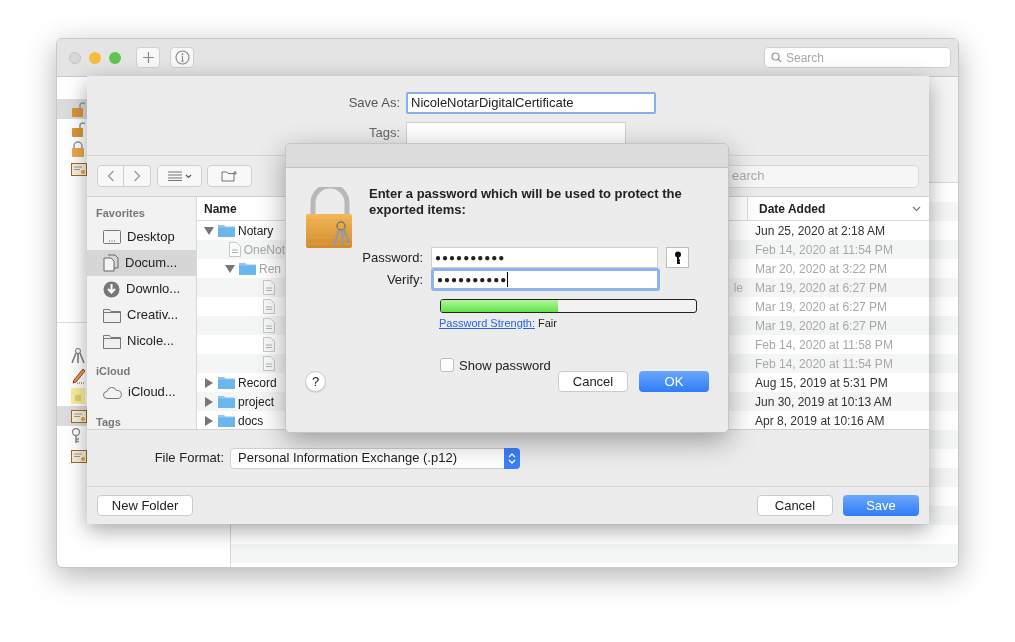 This screenshot has height=642, width=1015. Describe the element at coordinates (251, 420) in the screenshot. I see `file-name: docs` at that location.